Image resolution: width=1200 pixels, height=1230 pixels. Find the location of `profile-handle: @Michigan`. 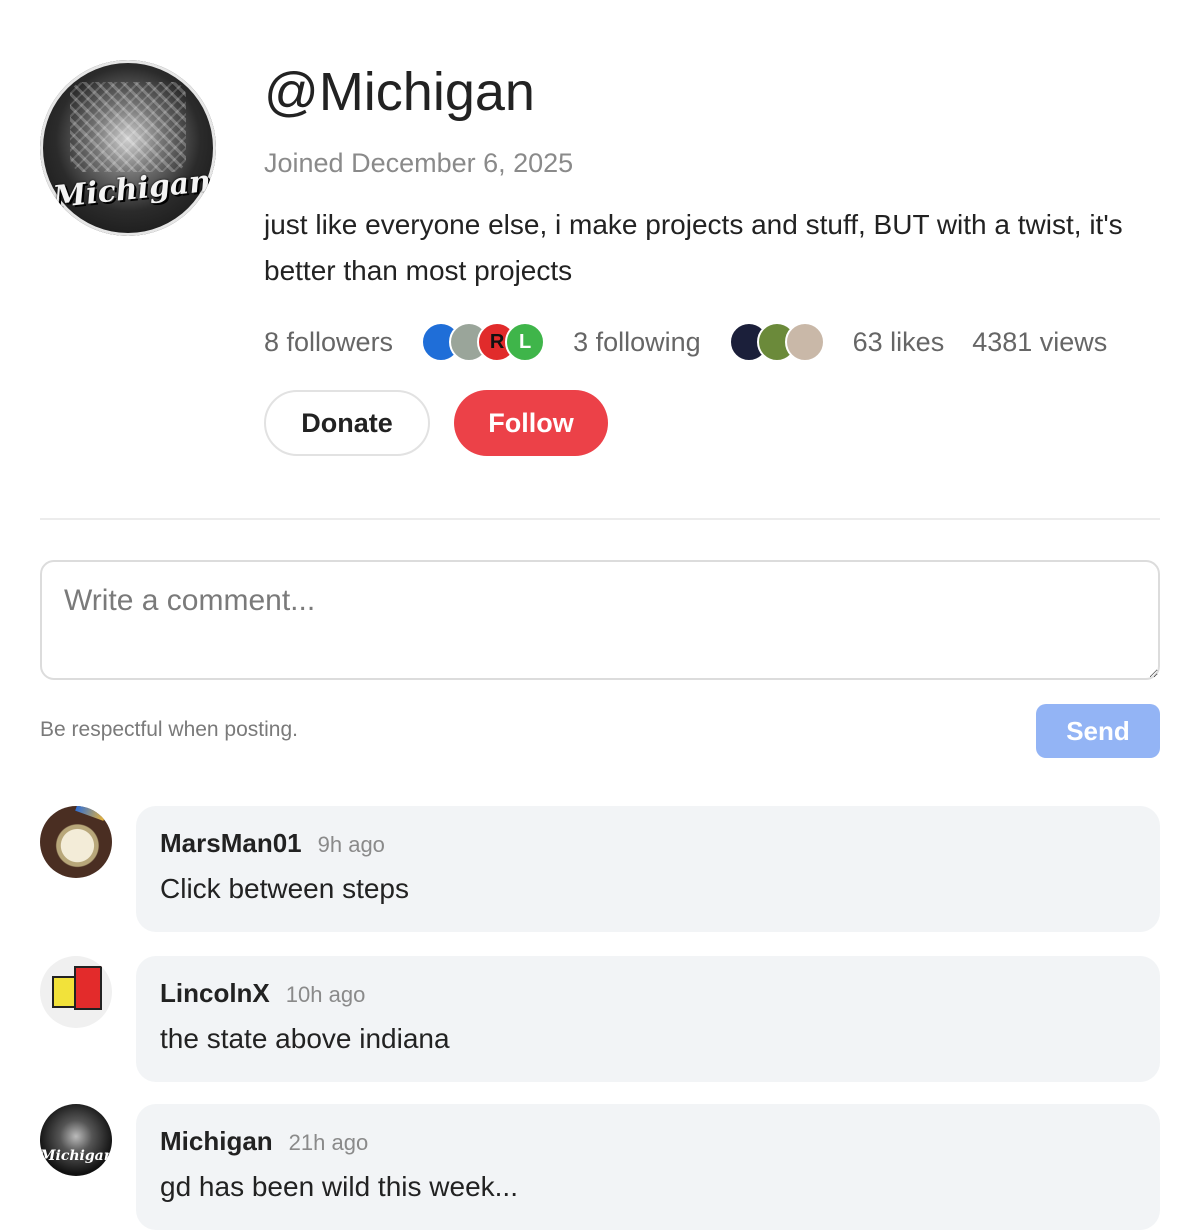

profile-handle: @Michigan is located at coordinates (399, 92).